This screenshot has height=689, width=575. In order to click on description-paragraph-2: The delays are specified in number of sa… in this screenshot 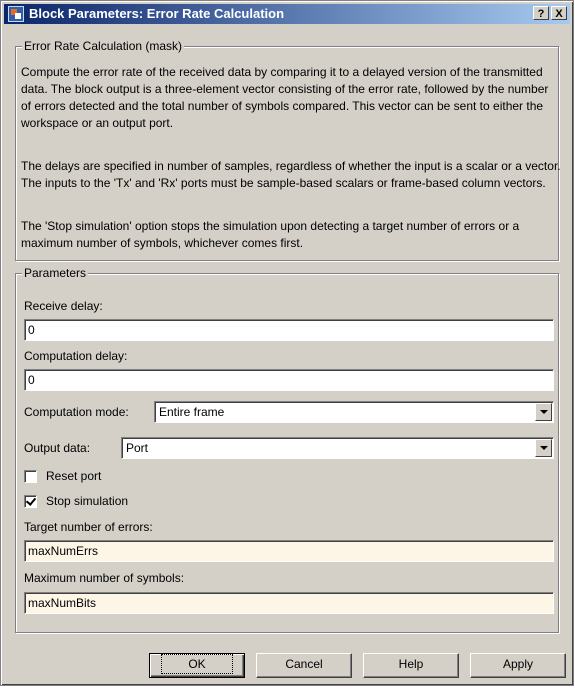, I will do `click(291, 174)`.